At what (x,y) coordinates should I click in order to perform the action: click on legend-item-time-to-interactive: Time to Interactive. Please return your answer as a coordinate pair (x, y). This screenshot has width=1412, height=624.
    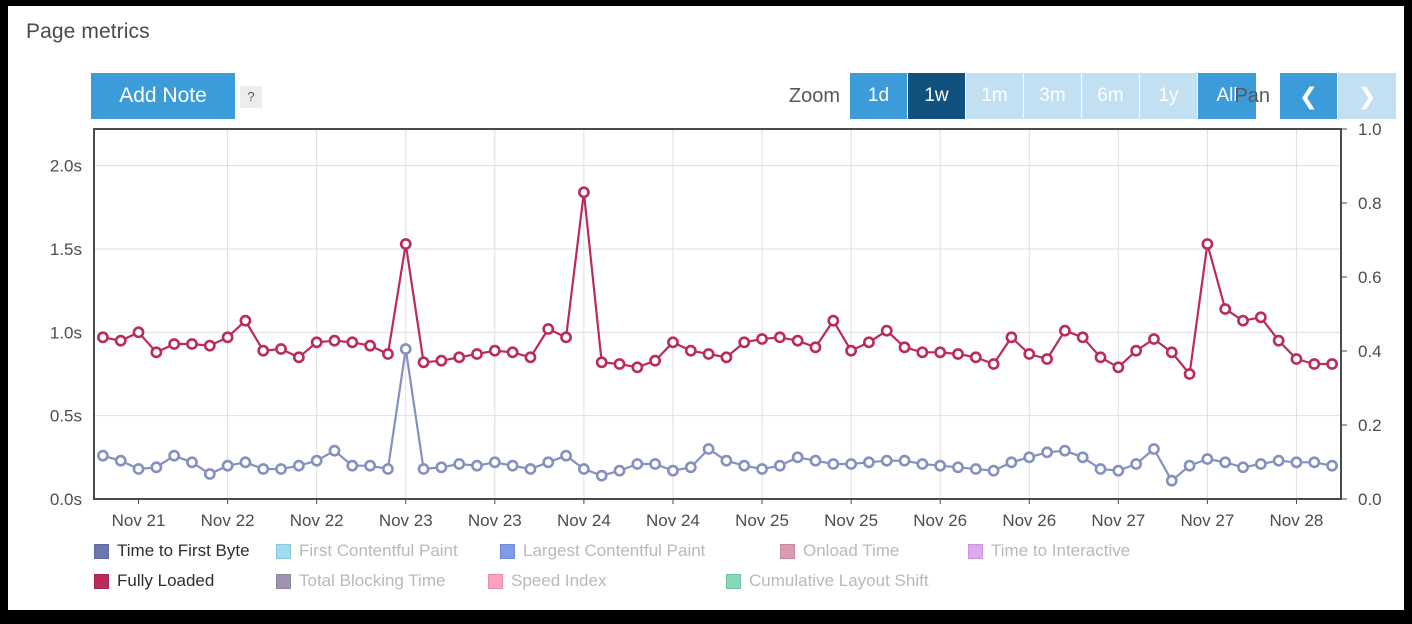
    Looking at the image, I should click on (1049, 551).